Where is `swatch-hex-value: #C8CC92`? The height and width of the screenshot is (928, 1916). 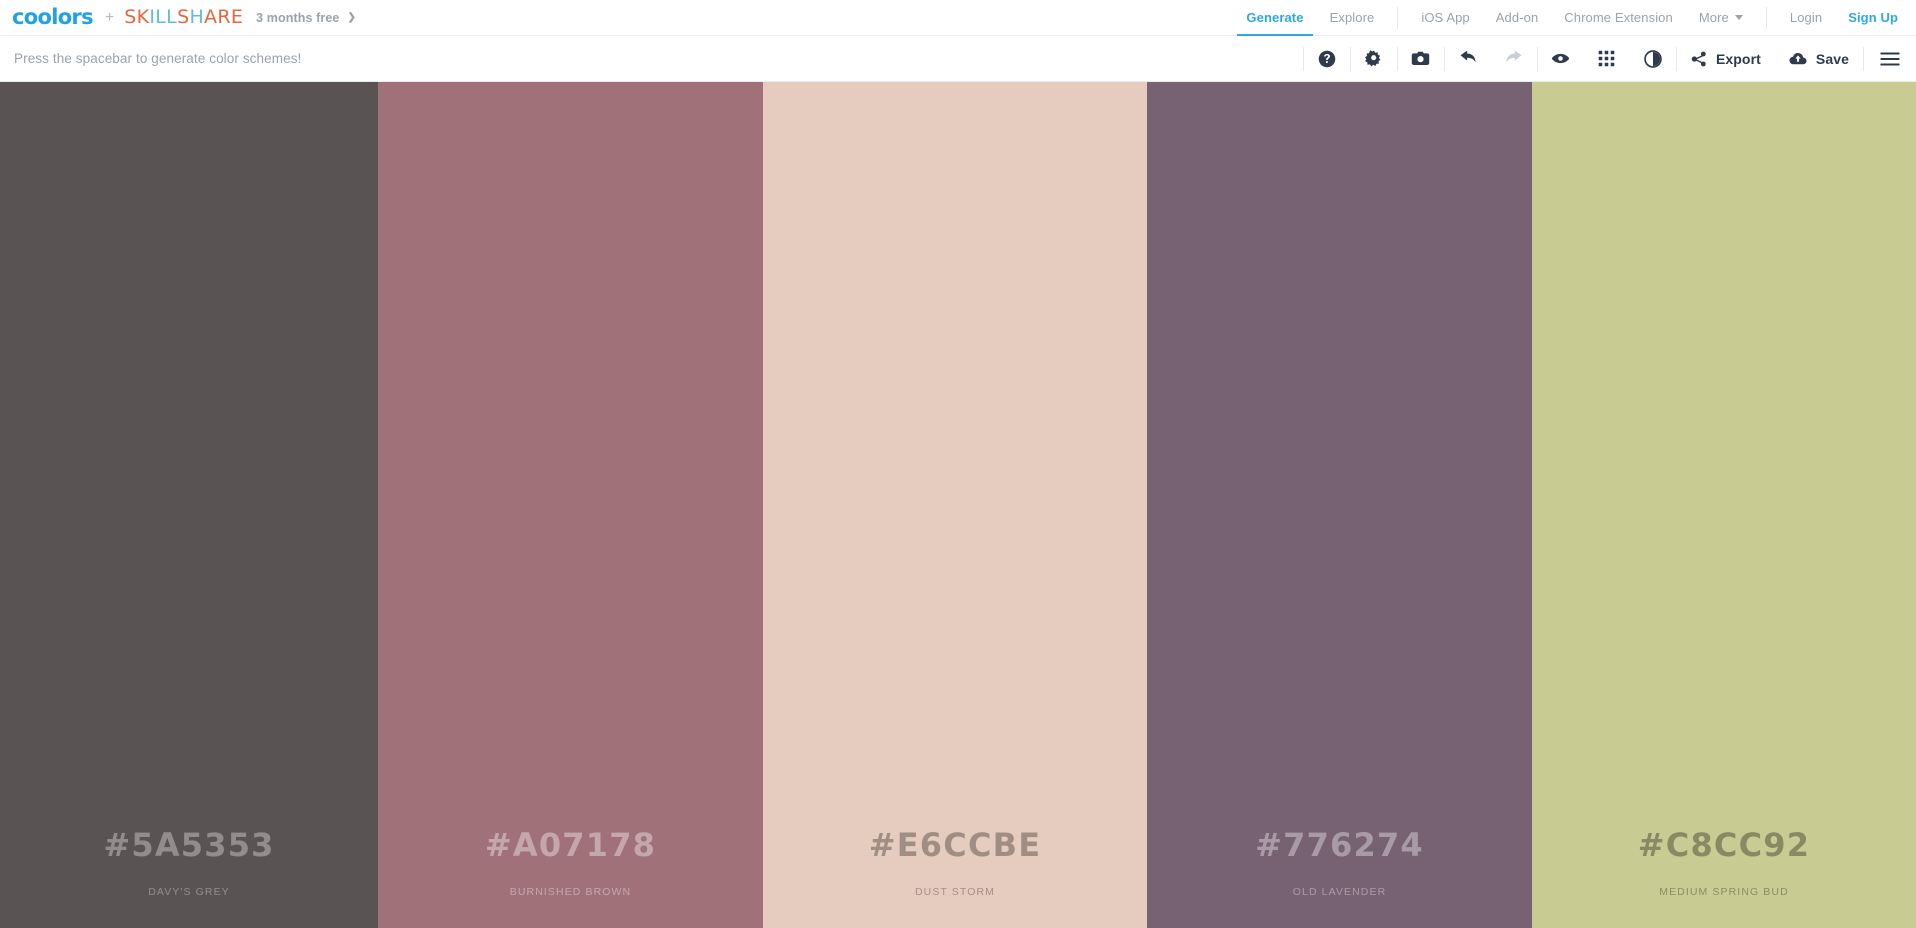 swatch-hex-value: #C8CC92 is located at coordinates (1724, 845).